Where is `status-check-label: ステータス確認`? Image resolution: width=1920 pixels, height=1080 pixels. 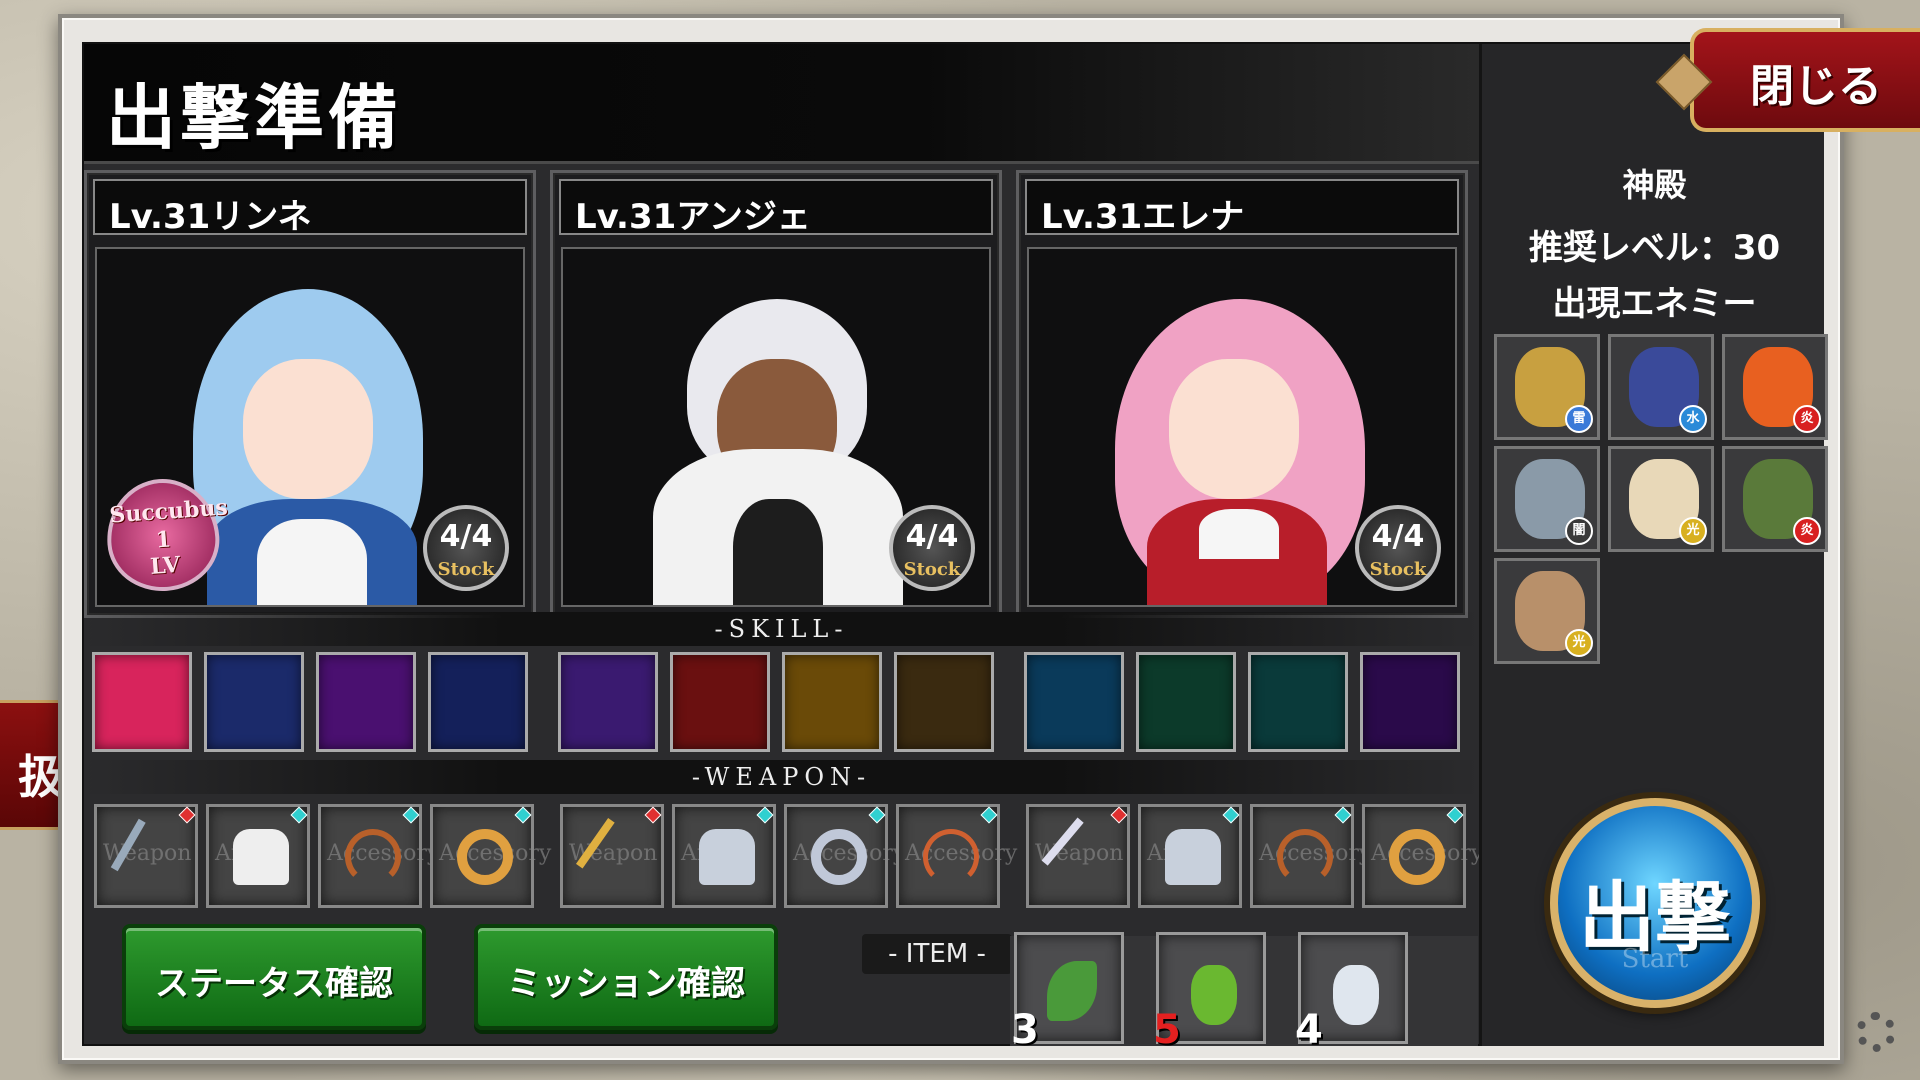 status-check-label: ステータス確認 is located at coordinates (274, 984).